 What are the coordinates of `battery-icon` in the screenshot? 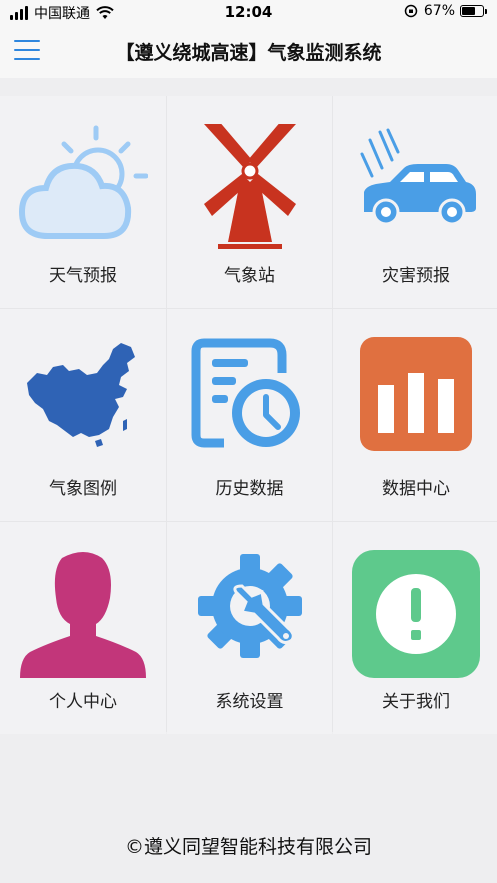 It's located at (472, 11).